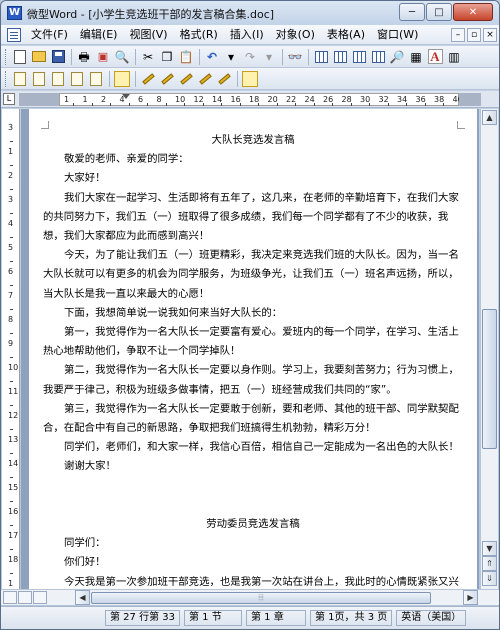 This screenshot has width=500, height=630. What do you see at coordinates (474, 34) in the screenshot?
I see `doc-restore-button: ▫` at bounding box center [474, 34].